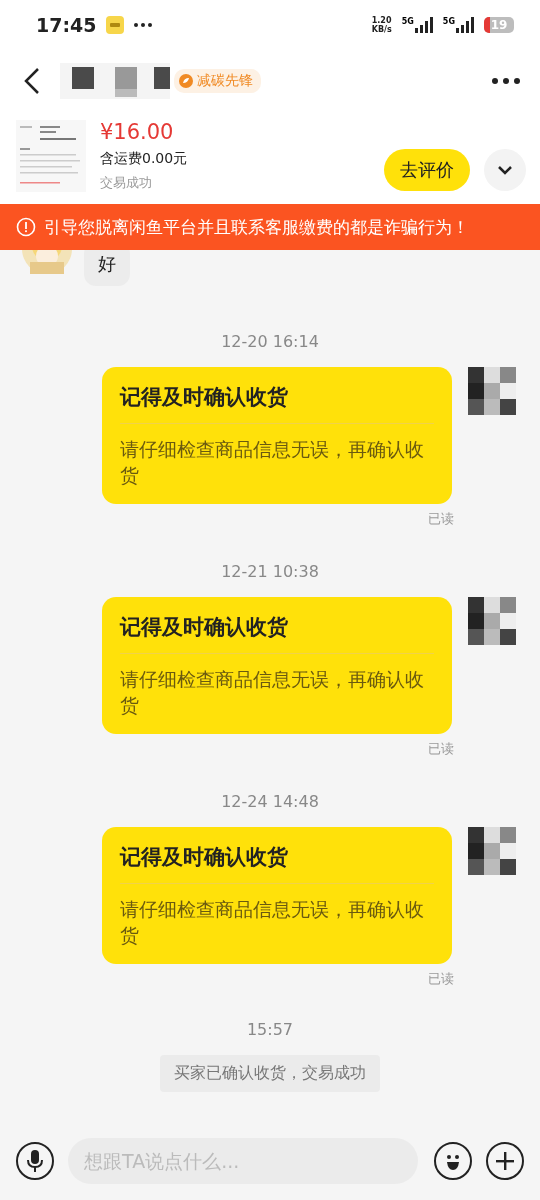 The height and width of the screenshot is (1200, 540). What do you see at coordinates (270, 1073) in the screenshot?
I see `system-notice: 买家已确认收货，交易成功` at bounding box center [270, 1073].